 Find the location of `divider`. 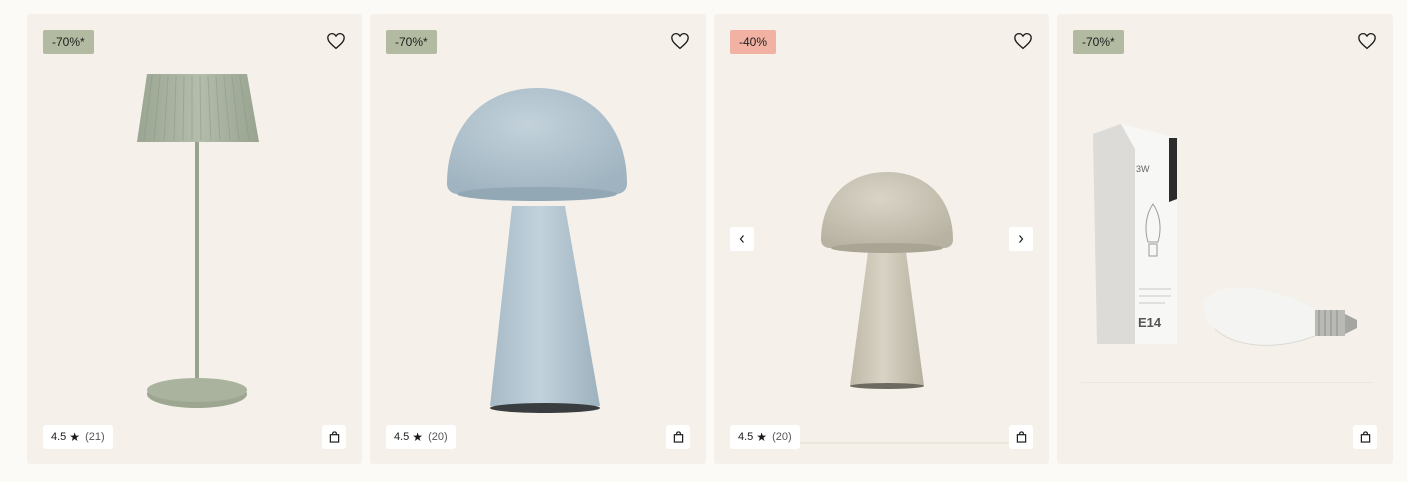

divider is located at coordinates (1227, 382).